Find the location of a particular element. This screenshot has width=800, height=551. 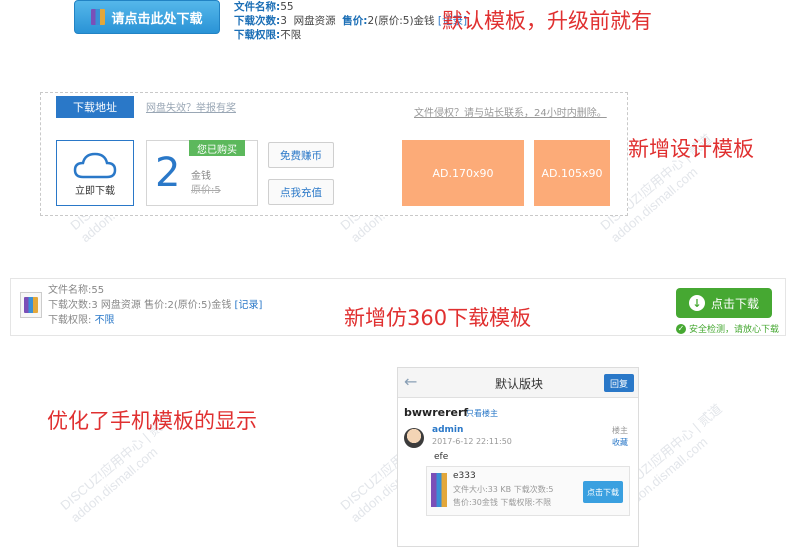

price-box: 2 您已购买 金钱 原价:5 is located at coordinates (202, 173).